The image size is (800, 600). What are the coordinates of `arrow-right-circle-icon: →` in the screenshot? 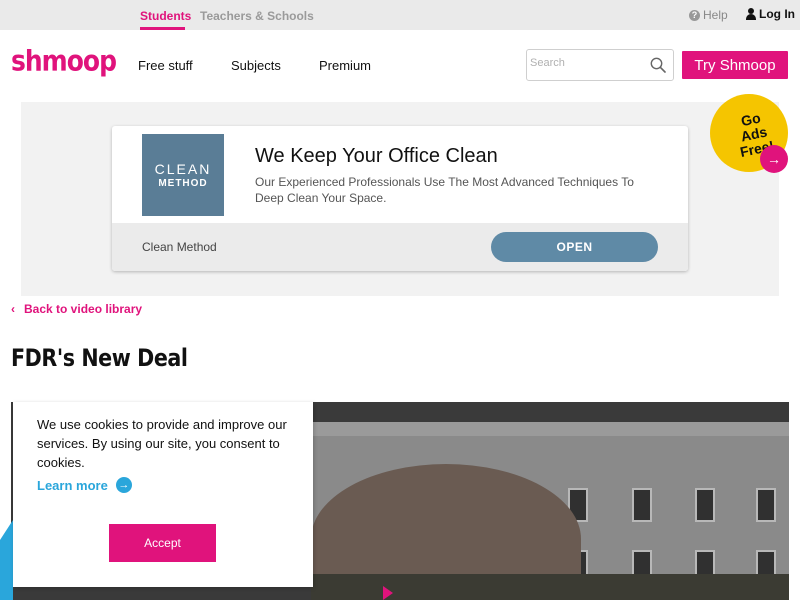 It's located at (123, 485).